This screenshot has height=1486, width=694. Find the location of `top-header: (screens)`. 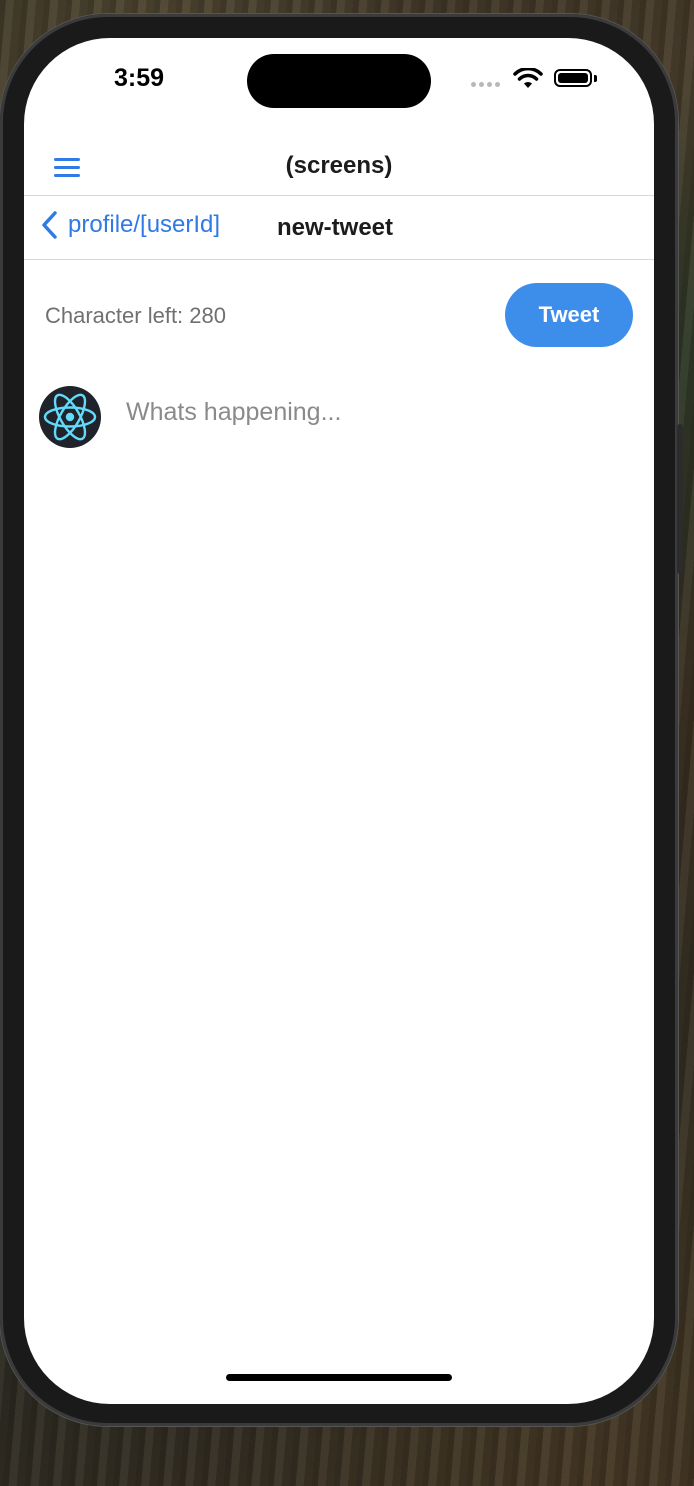

top-header: (screens) is located at coordinates (339, 162).